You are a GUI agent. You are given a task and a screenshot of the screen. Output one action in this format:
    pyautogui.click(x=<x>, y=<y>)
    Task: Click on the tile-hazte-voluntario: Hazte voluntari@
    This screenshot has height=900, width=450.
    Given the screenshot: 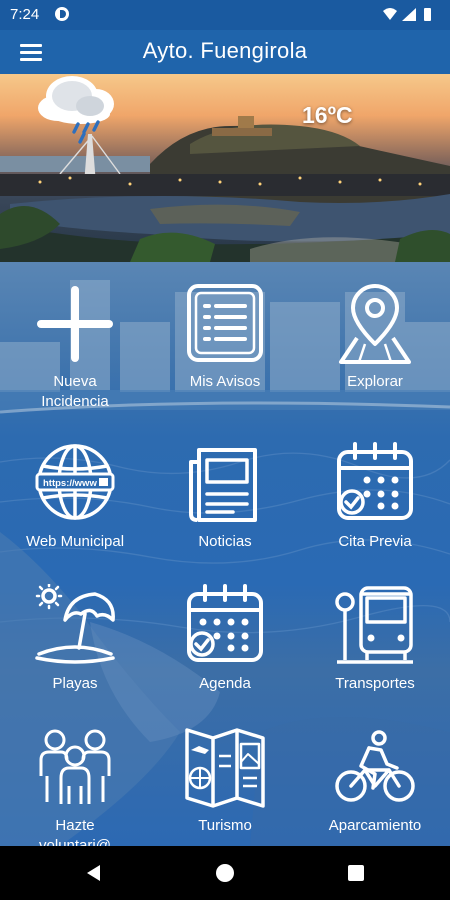 What is the action you would take?
    pyautogui.click(x=75, y=776)
    